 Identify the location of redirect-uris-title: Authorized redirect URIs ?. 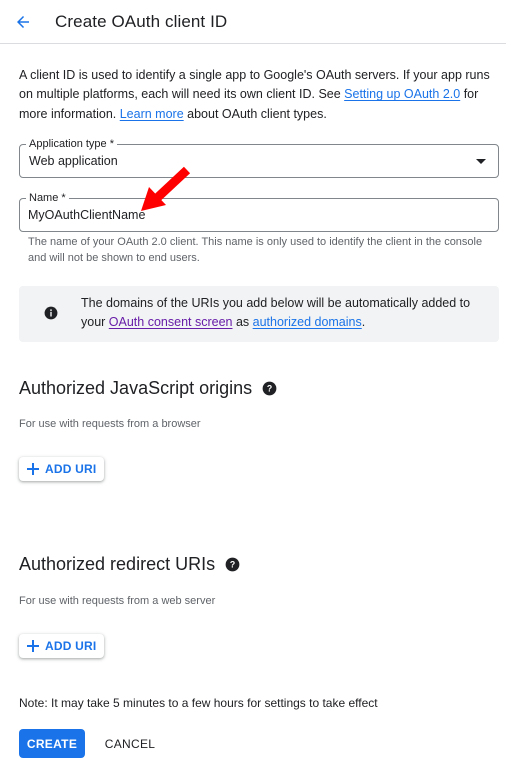
(129, 564).